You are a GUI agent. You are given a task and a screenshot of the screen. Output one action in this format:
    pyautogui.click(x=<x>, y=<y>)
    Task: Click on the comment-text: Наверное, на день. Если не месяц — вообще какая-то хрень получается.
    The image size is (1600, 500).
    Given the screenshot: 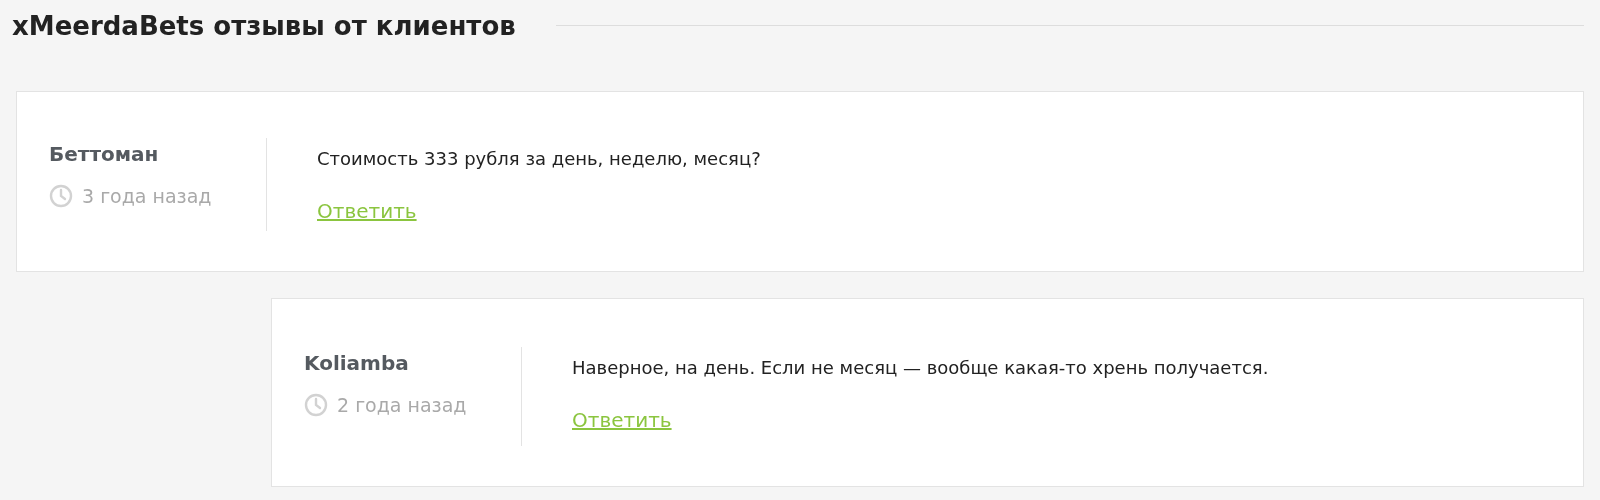 What is the action you would take?
    pyautogui.click(x=920, y=367)
    